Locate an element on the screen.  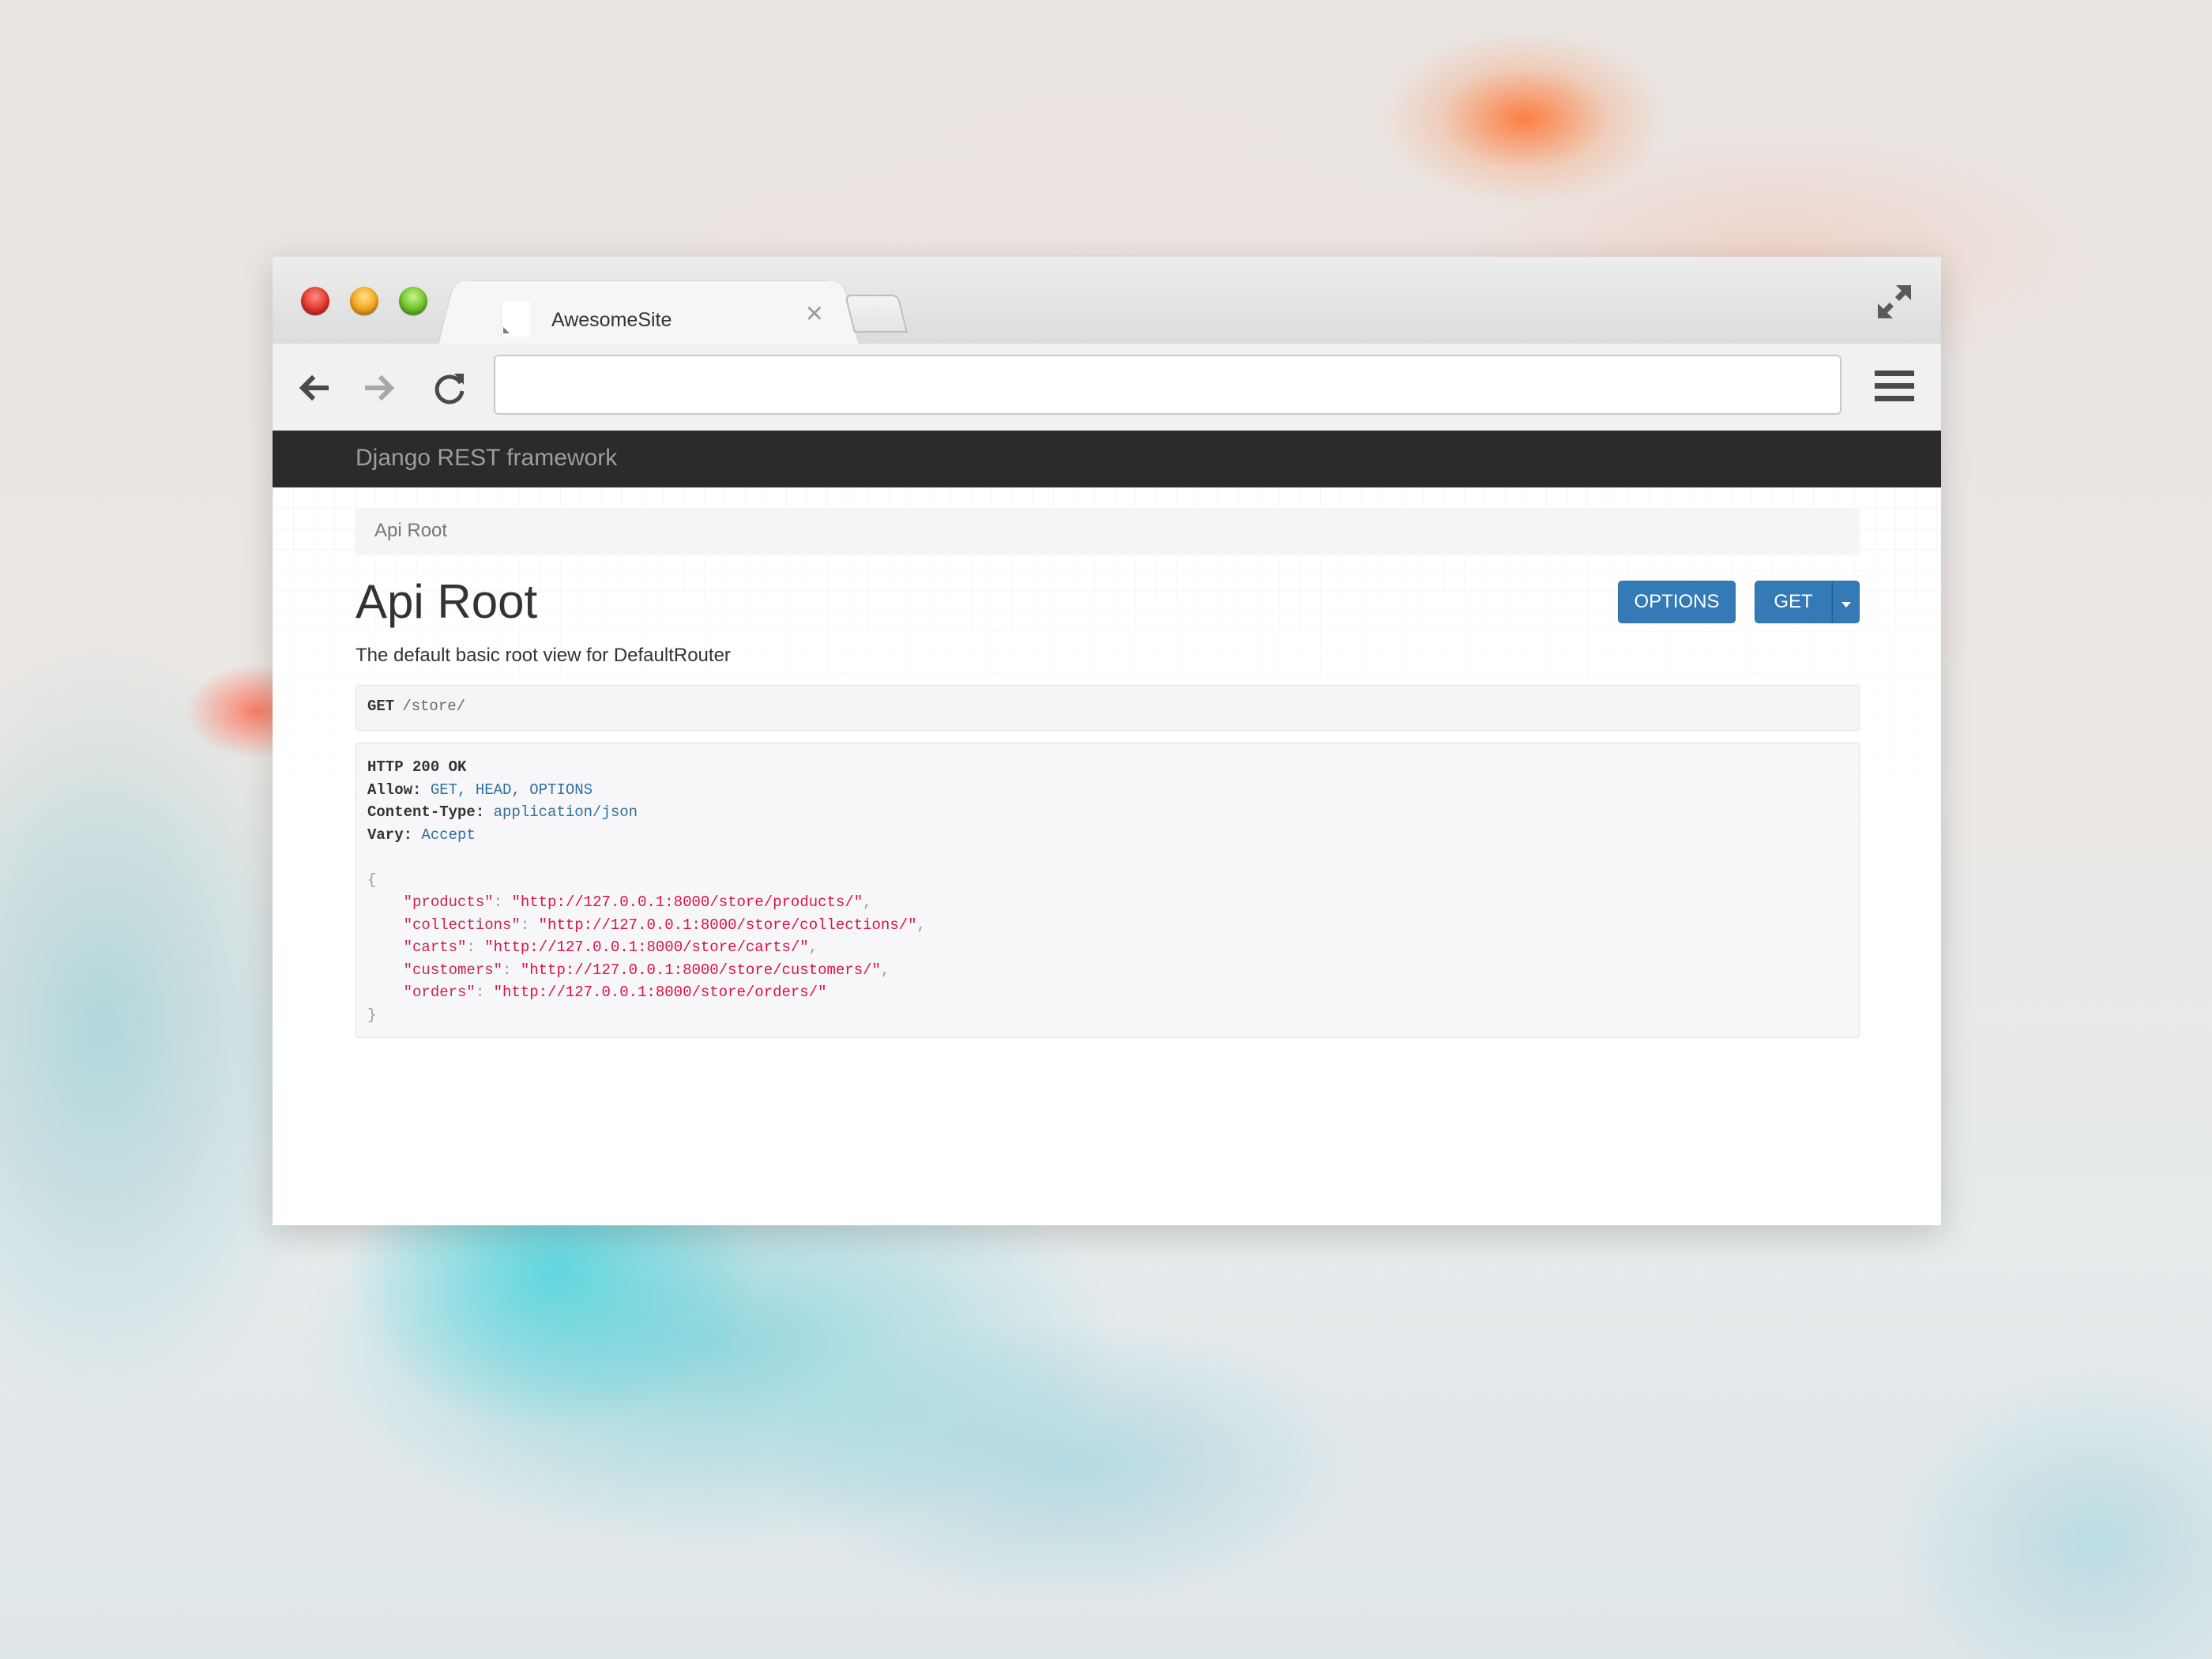
json-url-link: "http://127.0.0.1:8000/store/orders/" is located at coordinates (661, 993).